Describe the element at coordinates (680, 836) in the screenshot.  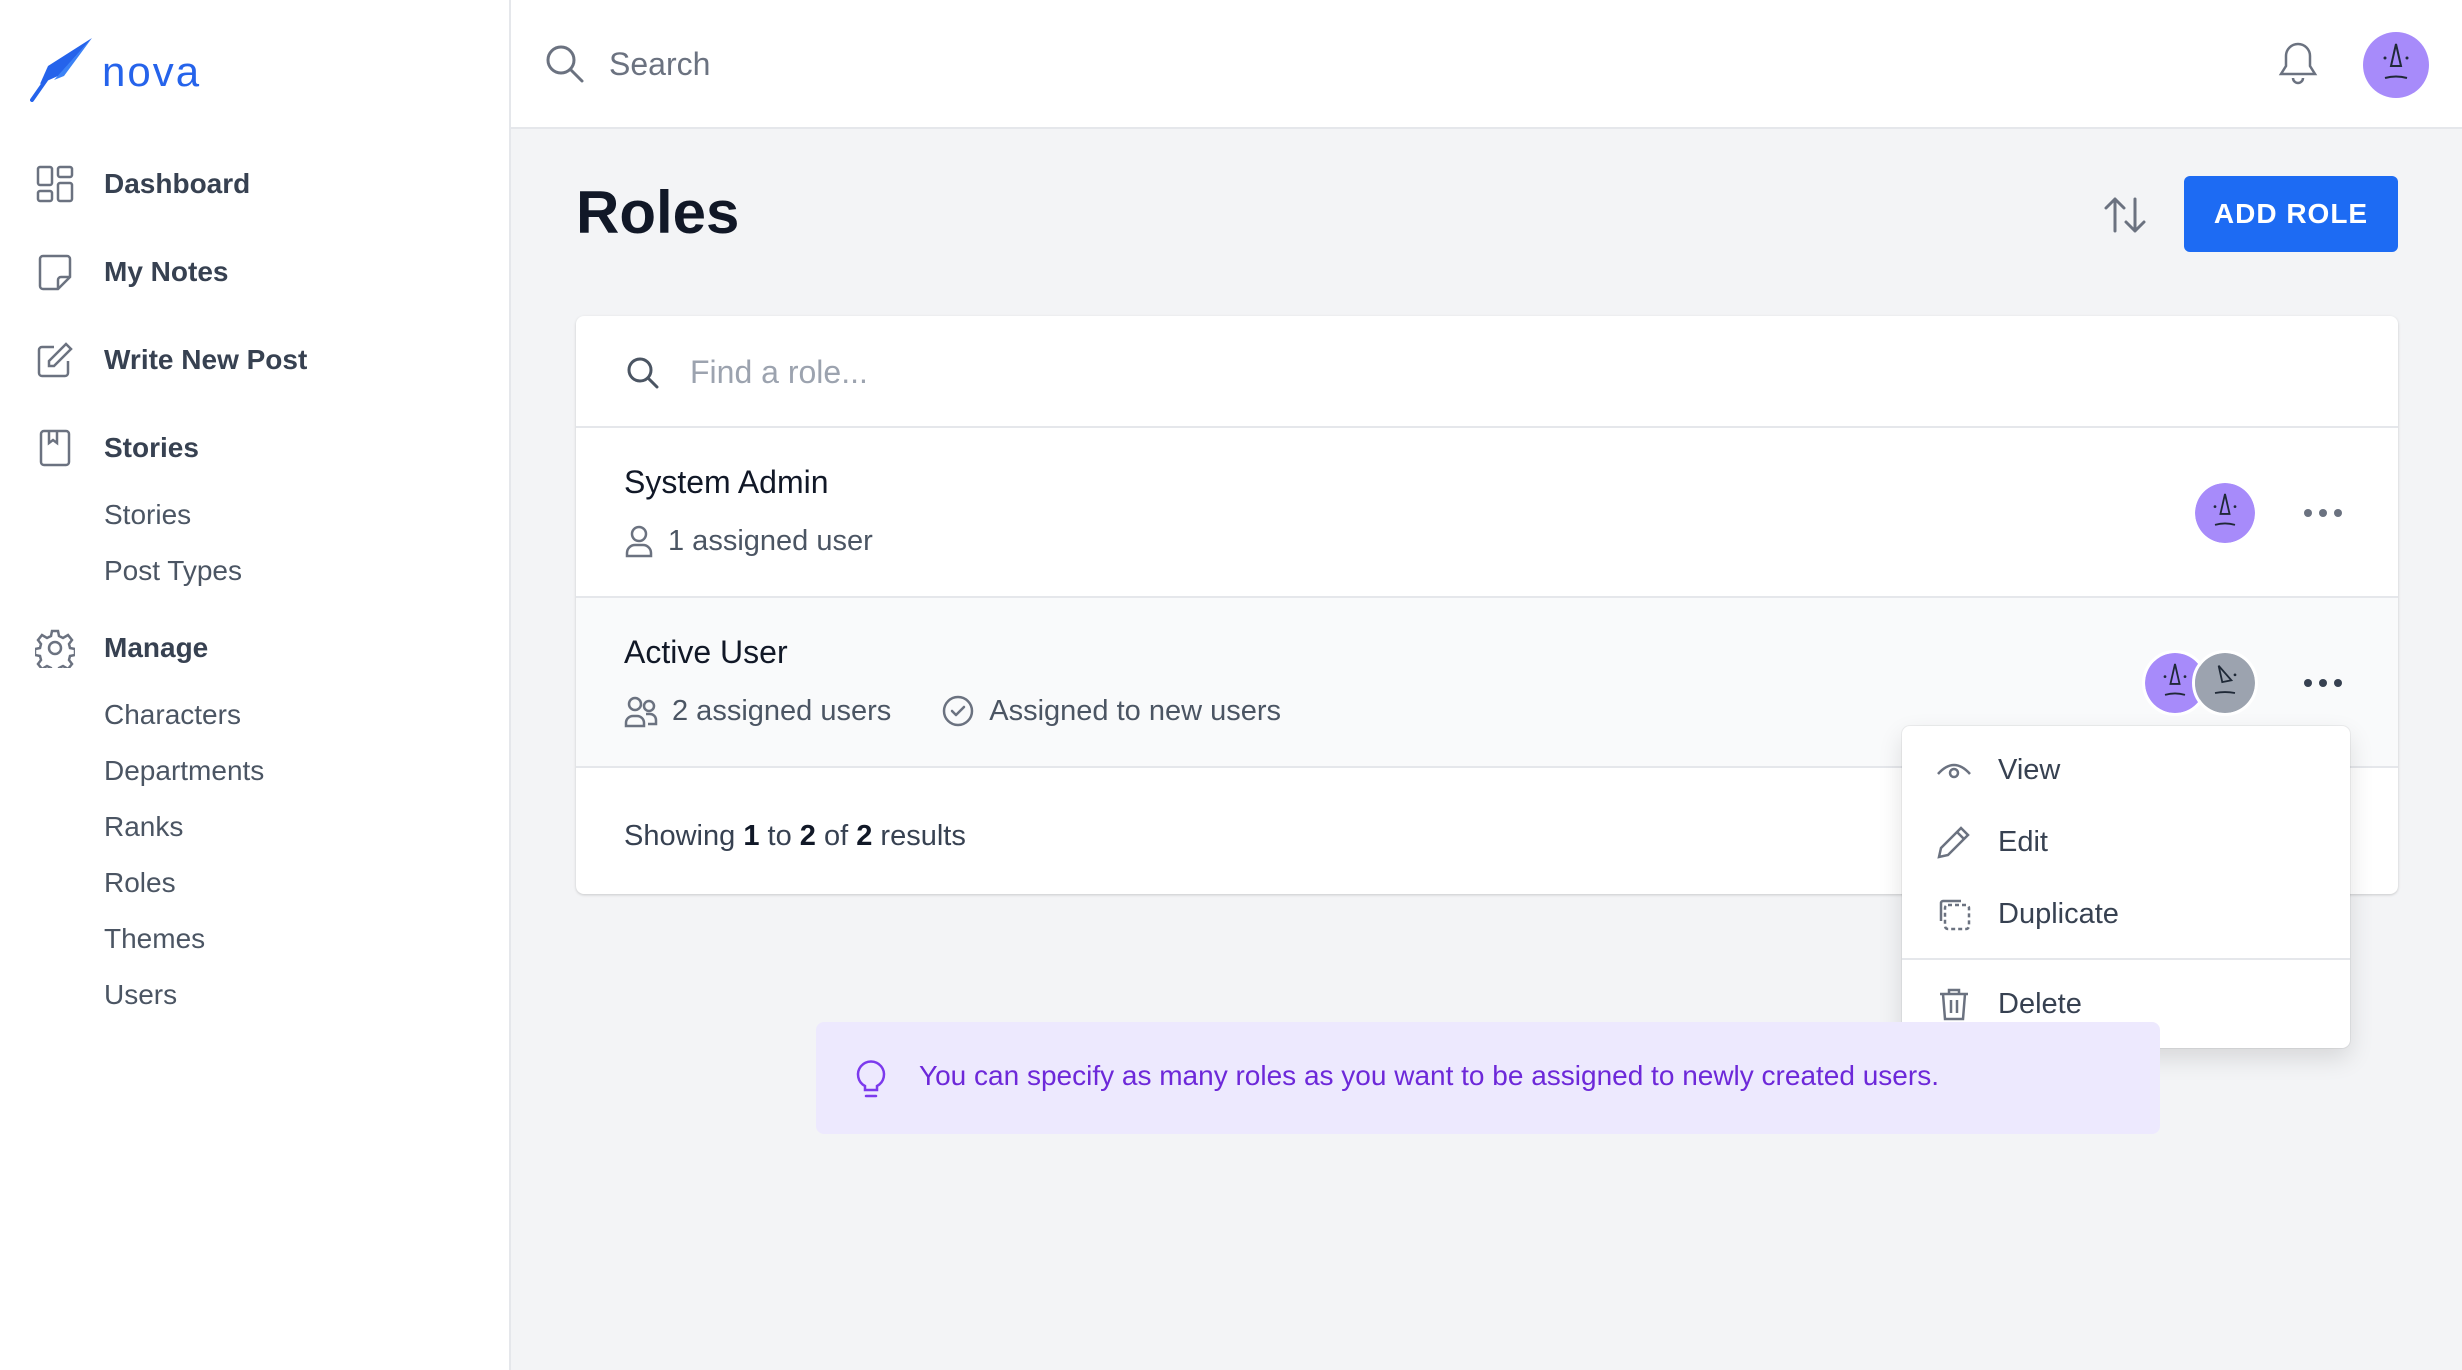
I see `results-prefix: Showing` at that location.